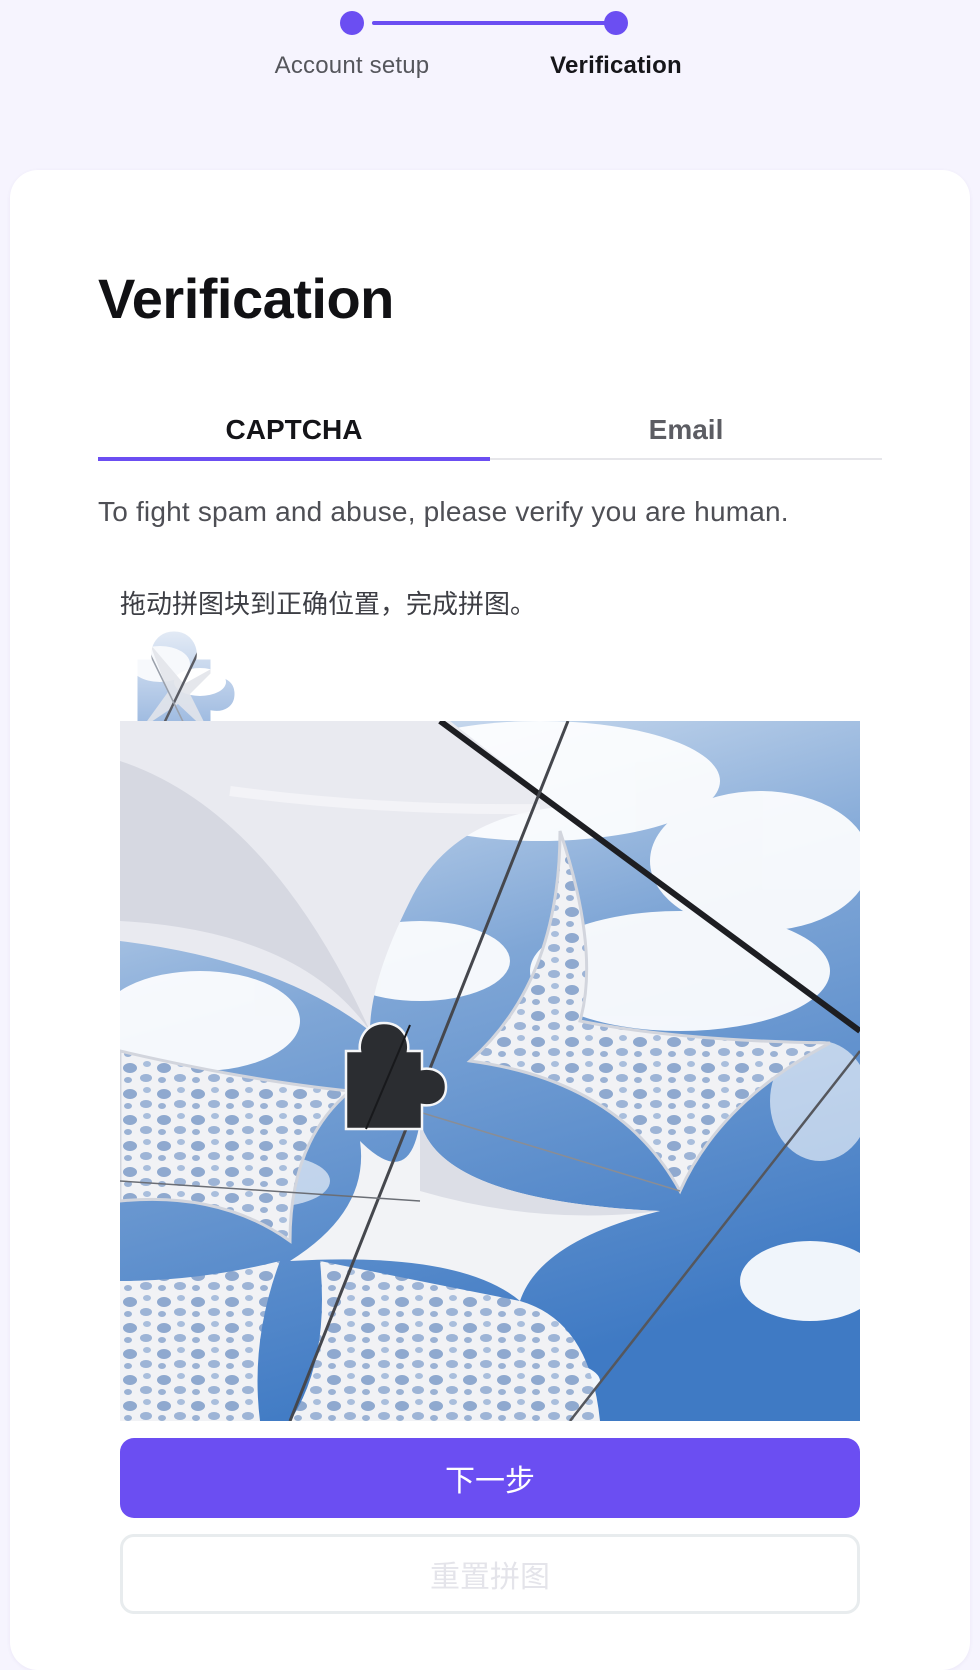  What do you see at coordinates (352, 23) in the screenshot?
I see `step-dot-account-setup-icon` at bounding box center [352, 23].